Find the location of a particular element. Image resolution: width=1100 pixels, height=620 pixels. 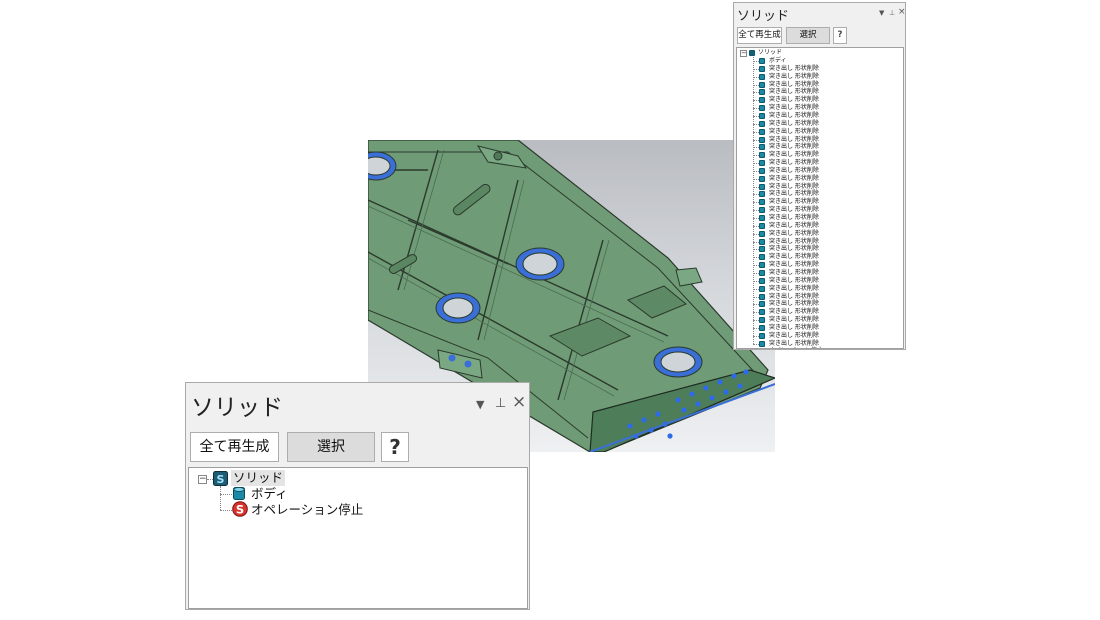

operation-stop-icon is located at coordinates (762, 348).